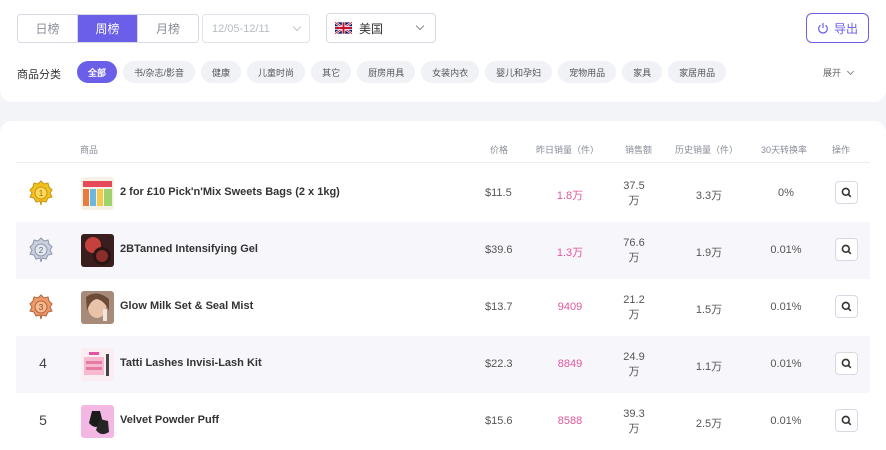 The height and width of the screenshot is (450, 886). What do you see at coordinates (568, 150) in the screenshot?
I see `header-yesterday-sales: 昨日销量（件）` at bounding box center [568, 150].